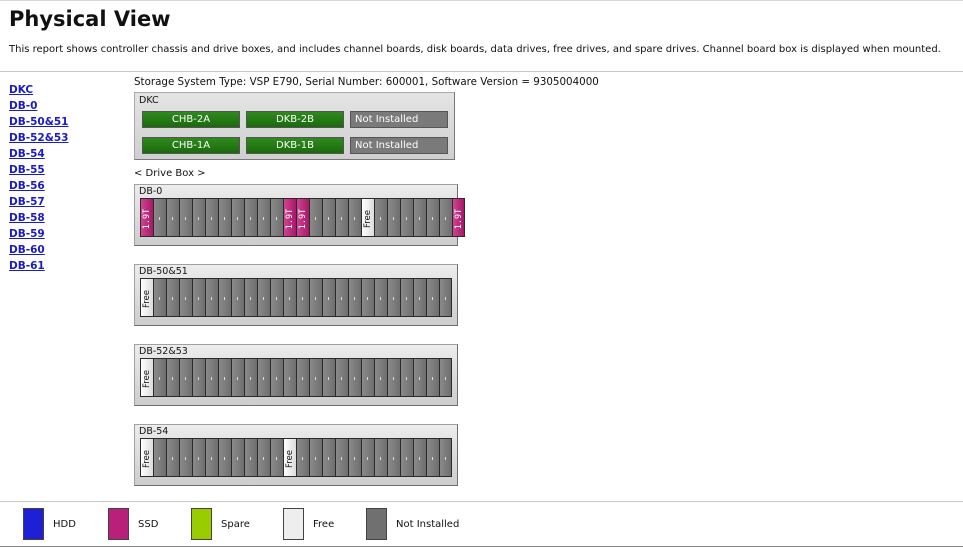 This screenshot has width=963, height=547. What do you see at coordinates (64, 234) in the screenshot?
I see `nav-link-db-59: DB-59` at bounding box center [64, 234].